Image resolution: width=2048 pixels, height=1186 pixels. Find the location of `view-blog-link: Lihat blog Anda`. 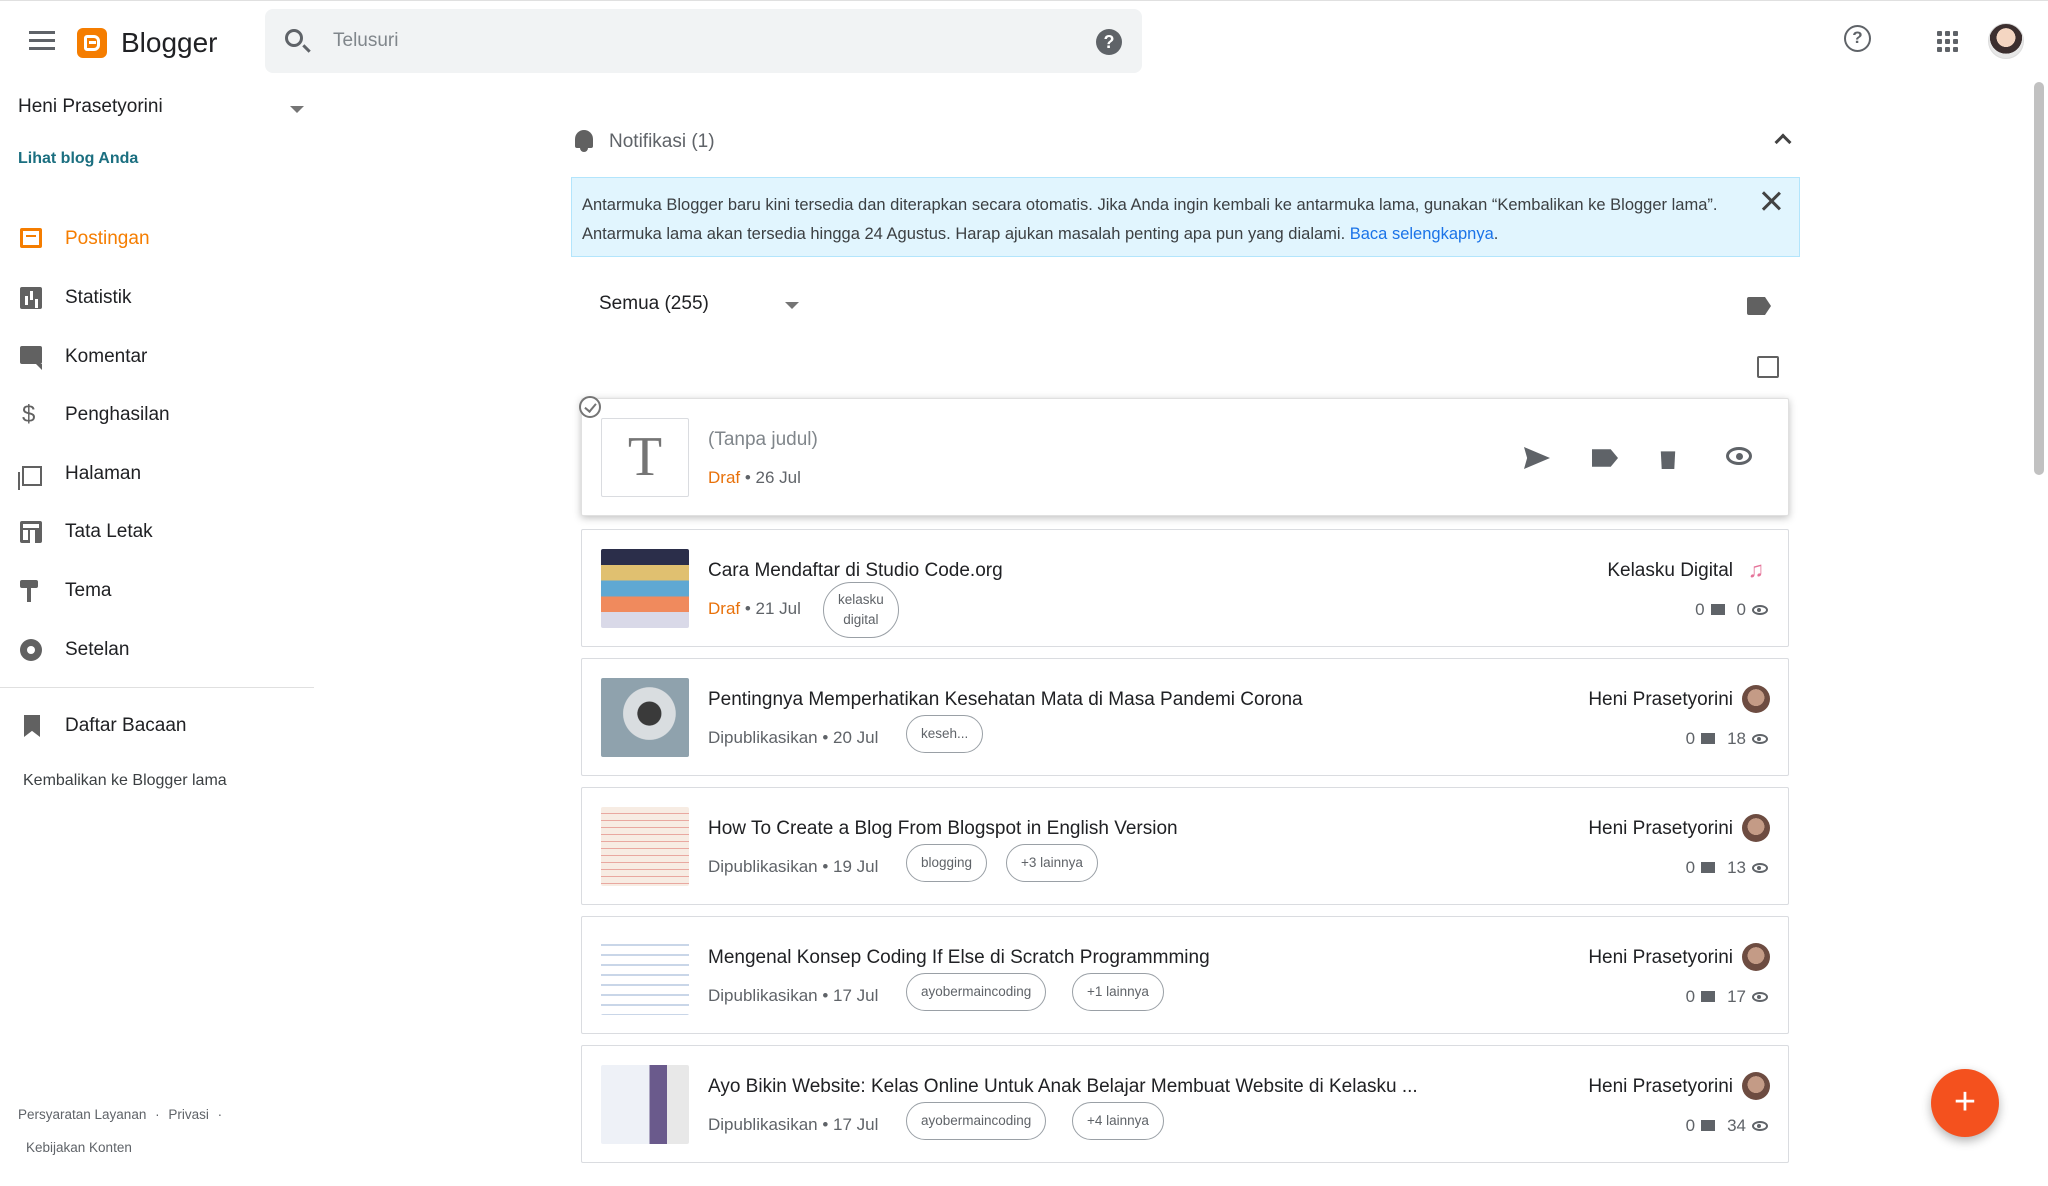

view-blog-link: Lihat blog Anda is located at coordinates (78, 159).